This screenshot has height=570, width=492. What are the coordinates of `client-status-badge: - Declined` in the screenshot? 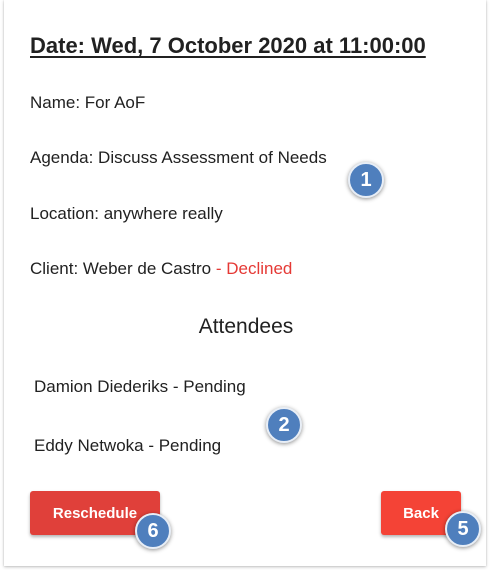 It's located at (252, 268).